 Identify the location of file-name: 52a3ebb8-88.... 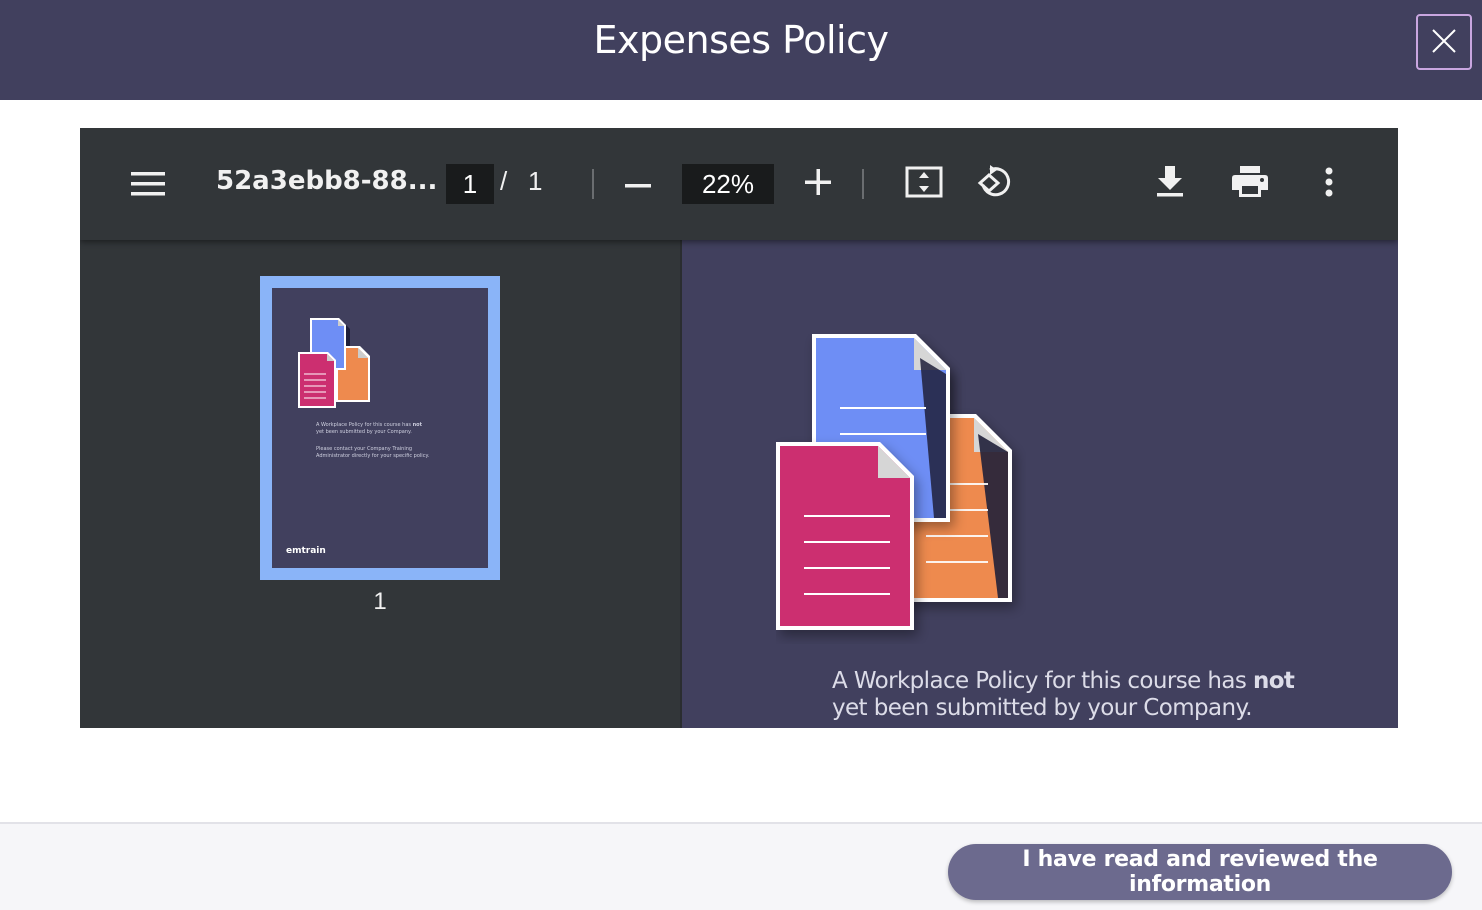
(327, 181).